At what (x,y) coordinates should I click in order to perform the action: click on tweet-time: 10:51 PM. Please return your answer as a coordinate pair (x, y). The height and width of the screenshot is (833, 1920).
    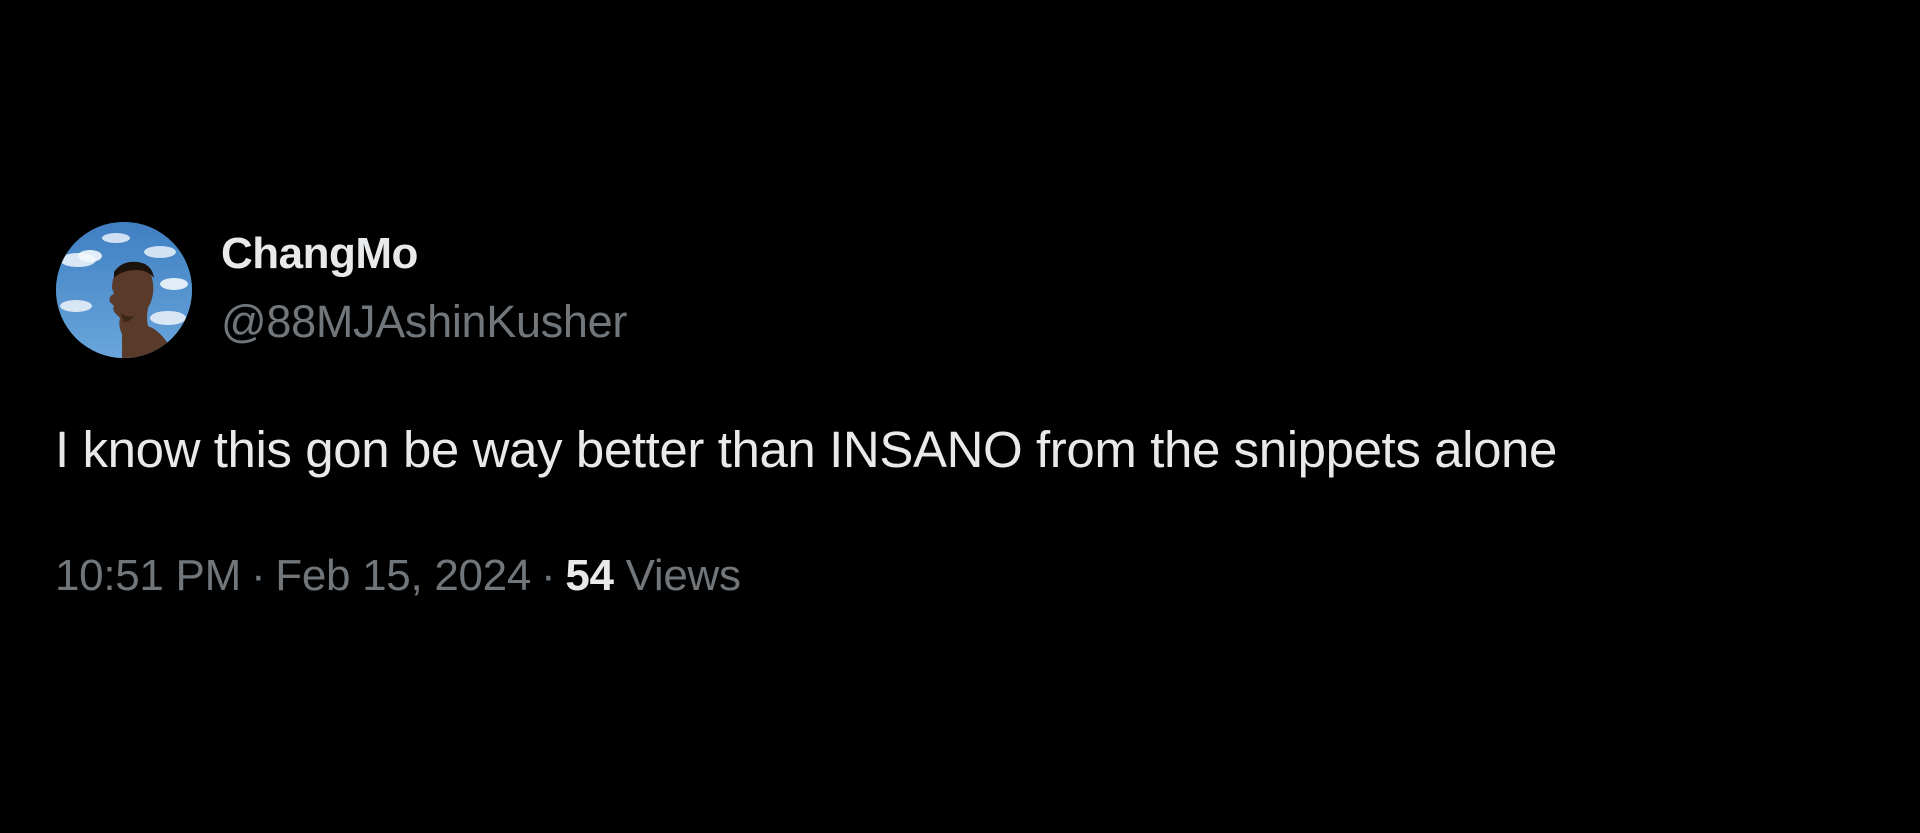
    Looking at the image, I should click on (148, 575).